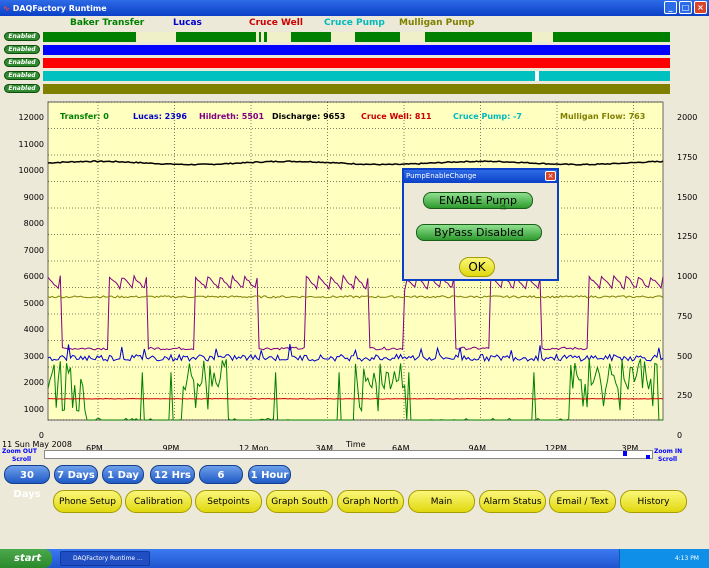 The height and width of the screenshot is (568, 709). I want to click on y-left-tick-label: 6000, so click(33, 276).